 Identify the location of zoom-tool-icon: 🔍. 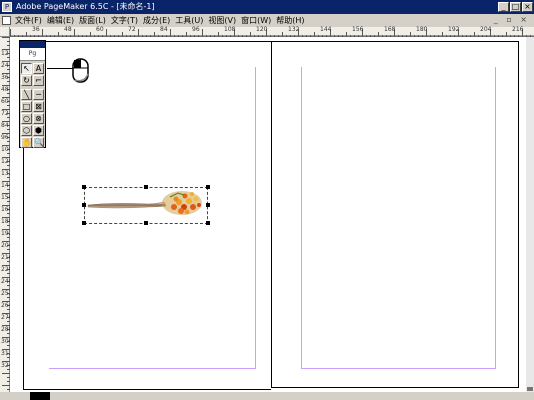
(38, 142).